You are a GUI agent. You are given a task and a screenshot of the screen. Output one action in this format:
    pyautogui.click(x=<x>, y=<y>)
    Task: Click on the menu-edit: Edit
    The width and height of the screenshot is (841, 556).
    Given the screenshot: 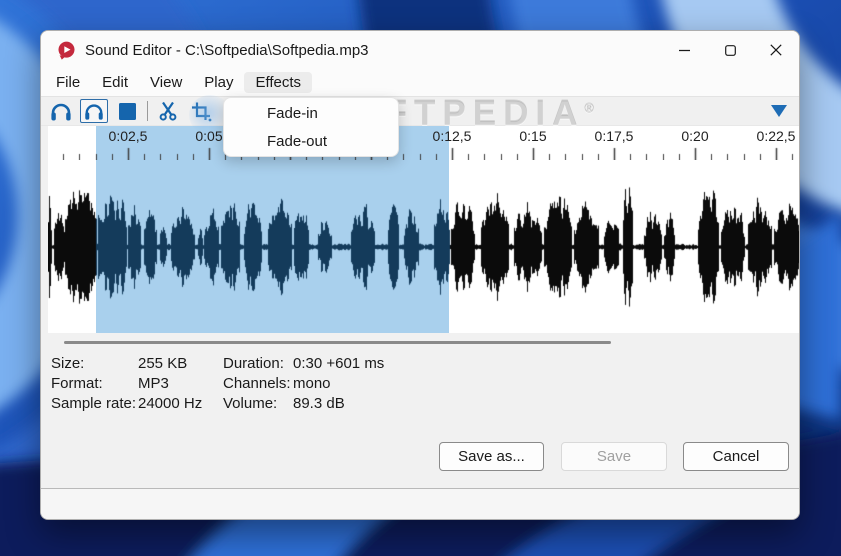 What is the action you would take?
    pyautogui.click(x=115, y=82)
    